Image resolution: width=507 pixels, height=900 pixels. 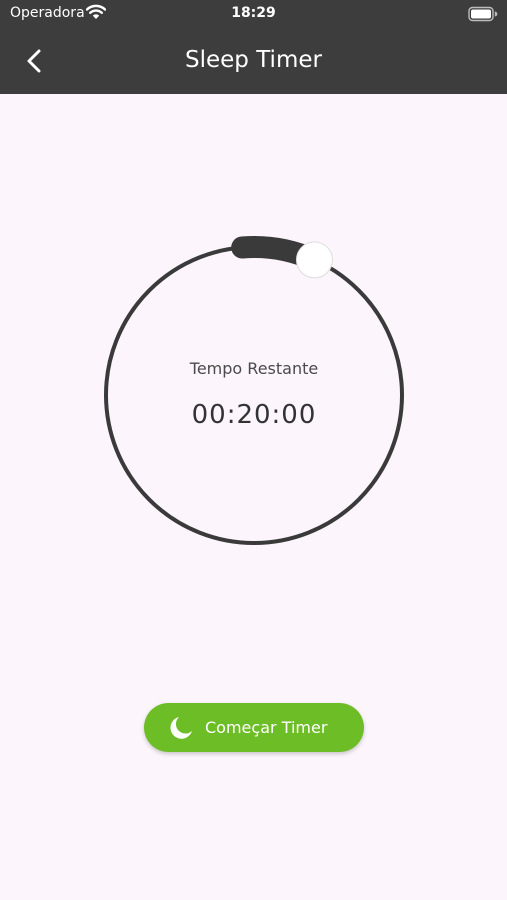 I want to click on status-bar: Operadora 18:29, so click(x=253, y=14).